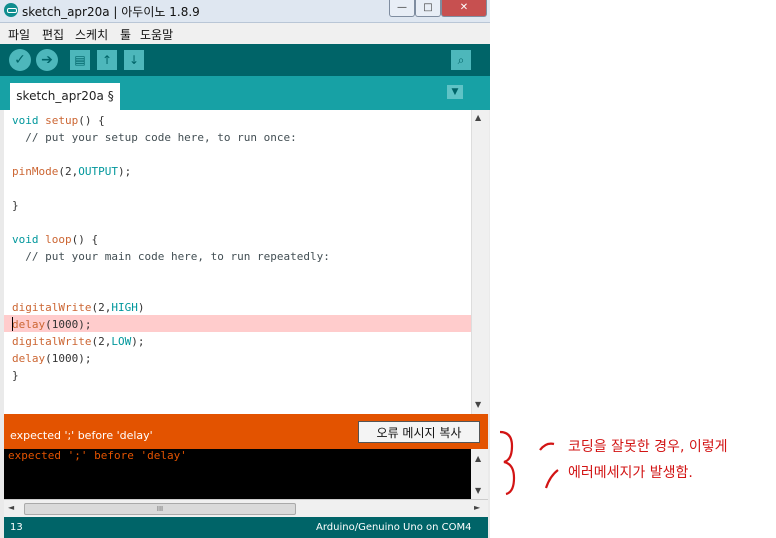  Describe the element at coordinates (394, 527) in the screenshot. I see `status-board-info: Arduino/Genuino Uno on COM4` at that location.